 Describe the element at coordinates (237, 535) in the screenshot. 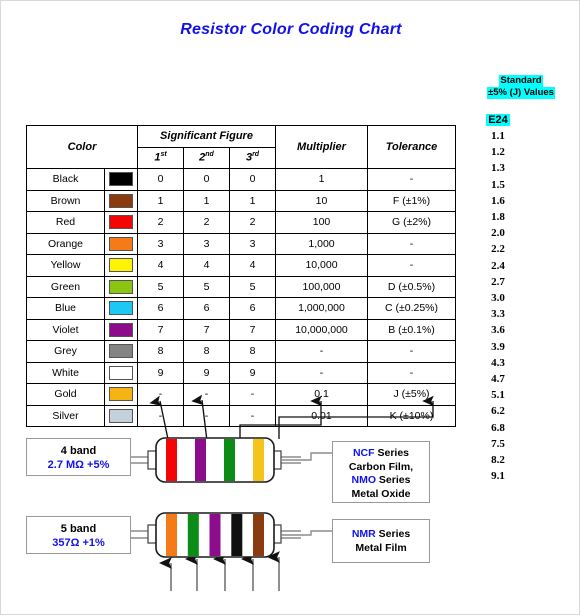

I see `resistor-band-black` at that location.